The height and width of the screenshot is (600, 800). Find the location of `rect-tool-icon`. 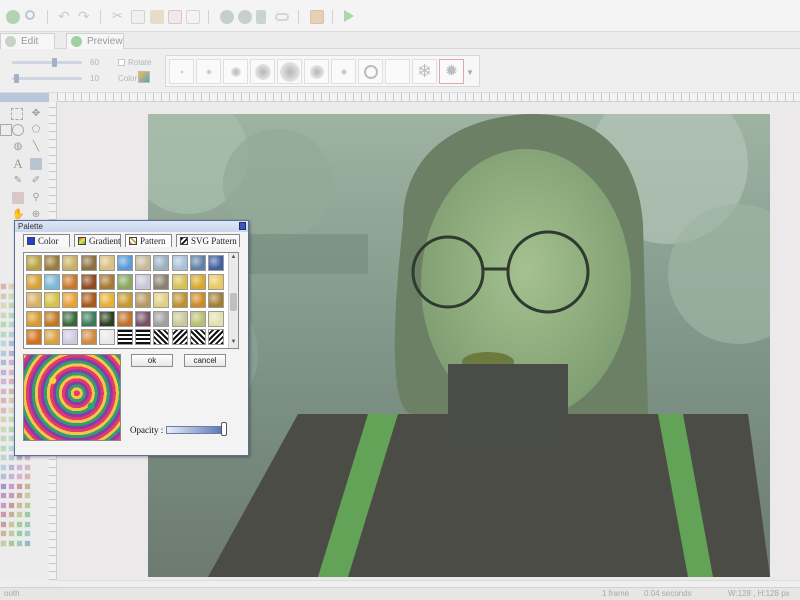

rect-tool-icon is located at coordinates (6, 130).